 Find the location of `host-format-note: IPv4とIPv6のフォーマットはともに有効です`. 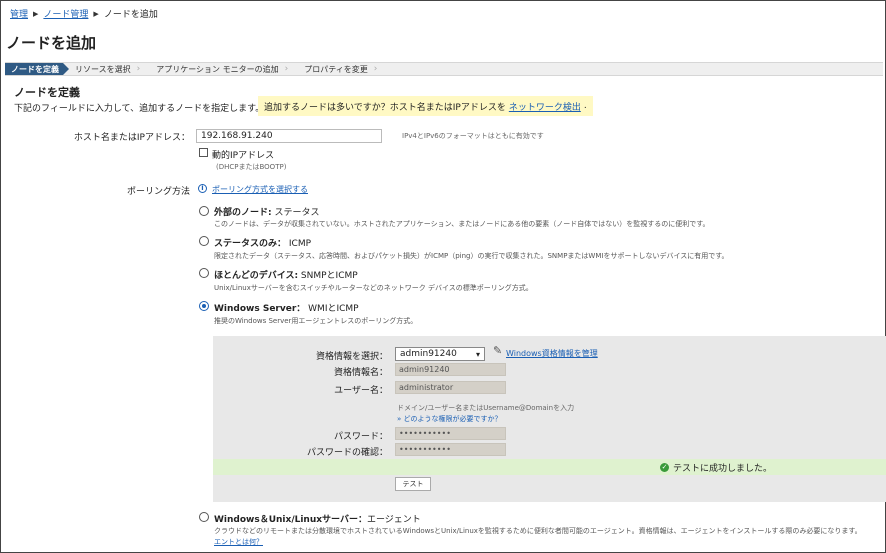

host-format-note: IPv4とIPv6のフォーマットはともに有効です is located at coordinates (473, 136).